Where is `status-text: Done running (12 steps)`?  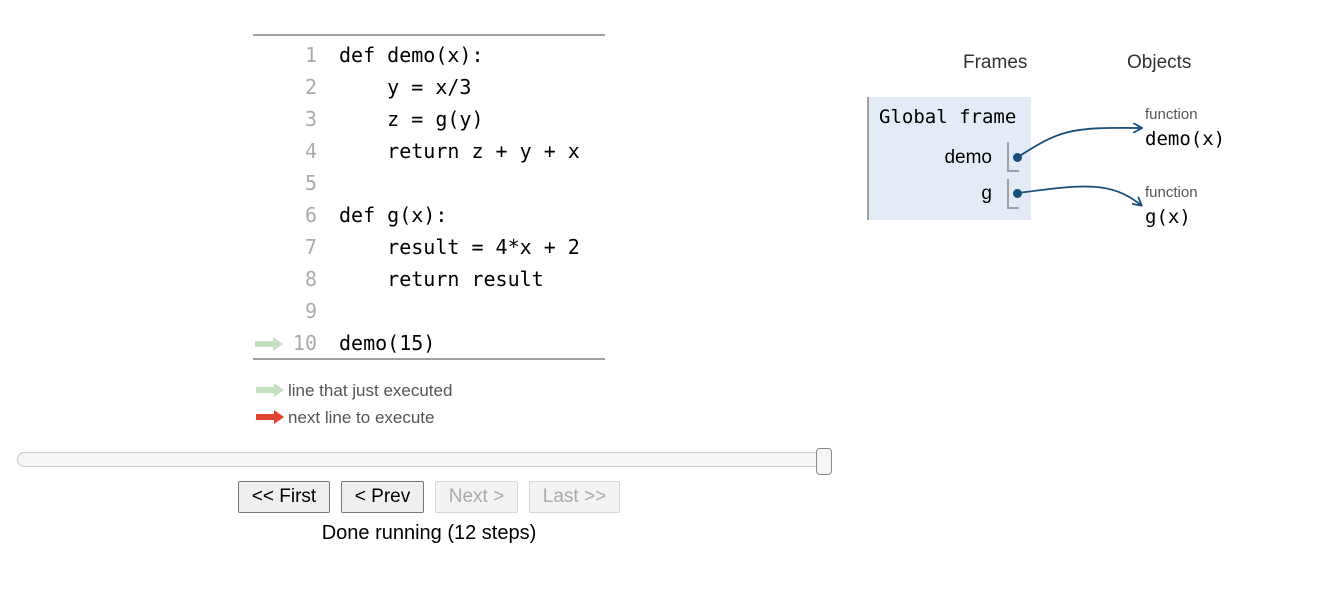 status-text: Done running (12 steps) is located at coordinates (429, 533).